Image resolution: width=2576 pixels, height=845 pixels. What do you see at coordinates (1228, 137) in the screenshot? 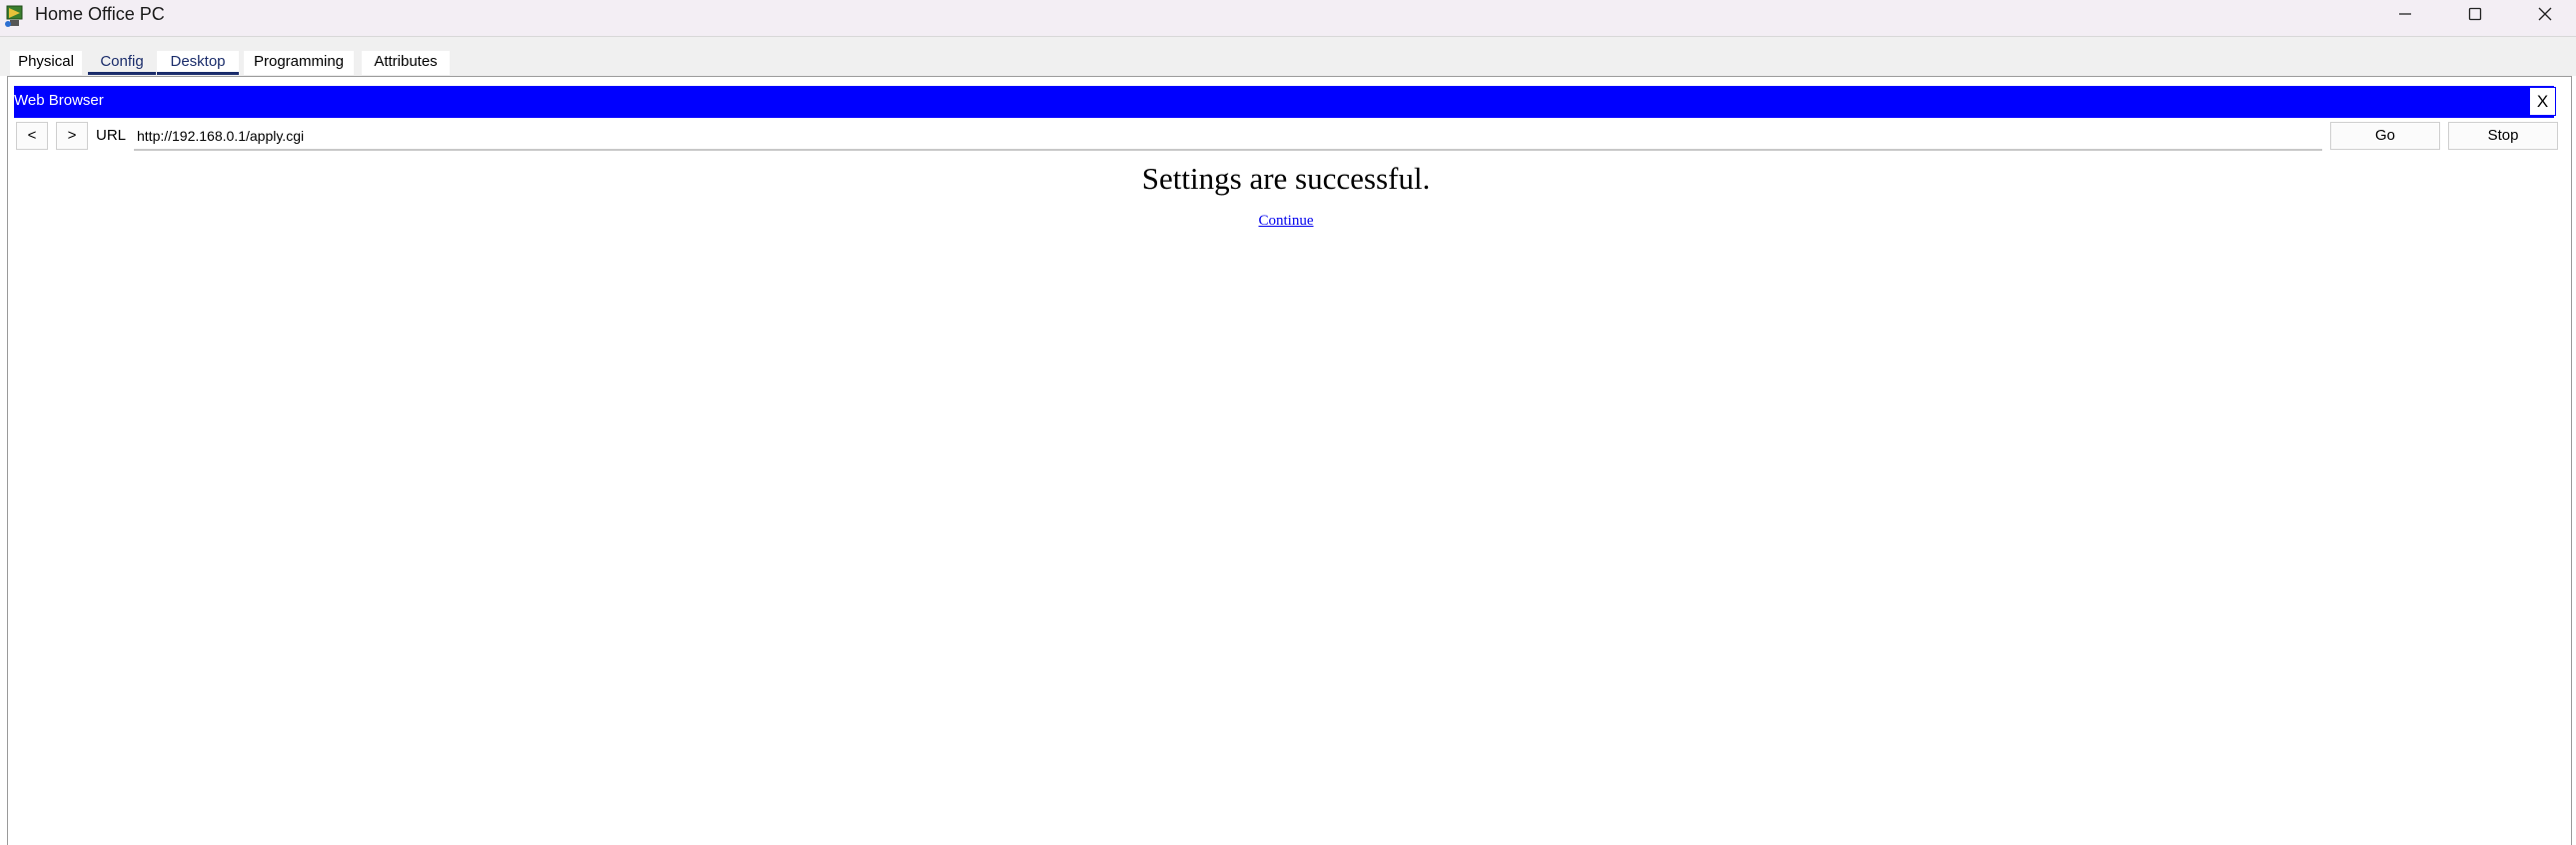
I see `url-input` at bounding box center [1228, 137].